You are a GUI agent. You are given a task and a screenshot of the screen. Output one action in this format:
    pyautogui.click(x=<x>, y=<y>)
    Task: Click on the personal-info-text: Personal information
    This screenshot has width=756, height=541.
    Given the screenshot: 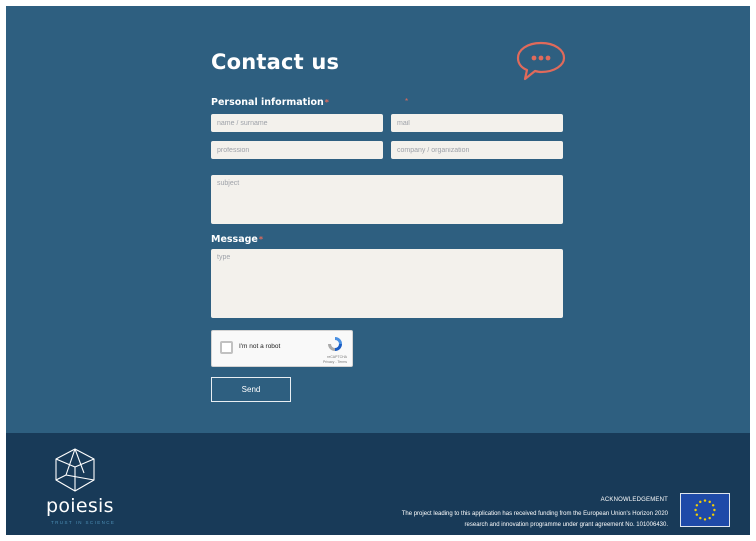 What is the action you would take?
    pyautogui.click(x=267, y=102)
    